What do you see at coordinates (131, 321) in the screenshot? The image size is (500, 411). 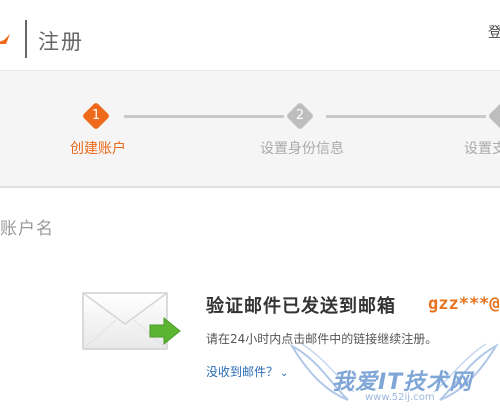 I see `envelope-icon` at bounding box center [131, 321].